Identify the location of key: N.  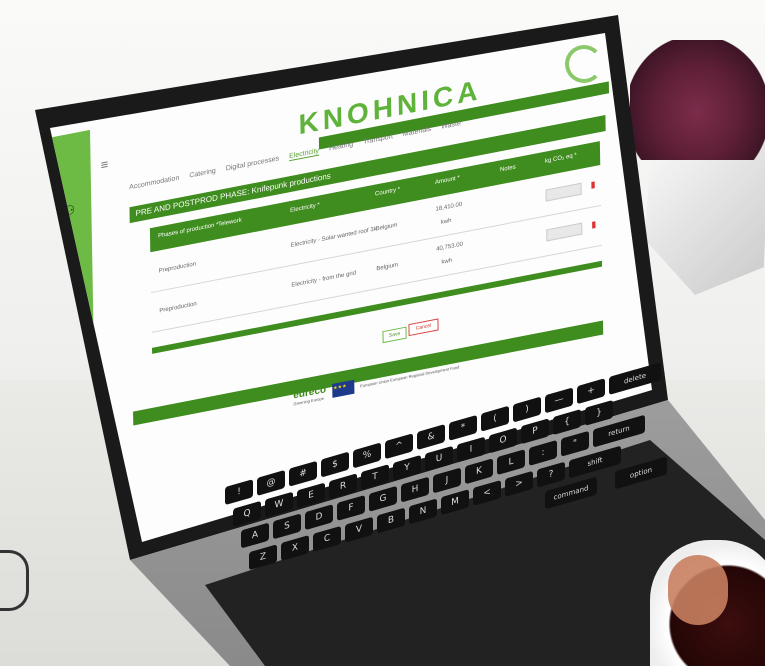
(423, 511).